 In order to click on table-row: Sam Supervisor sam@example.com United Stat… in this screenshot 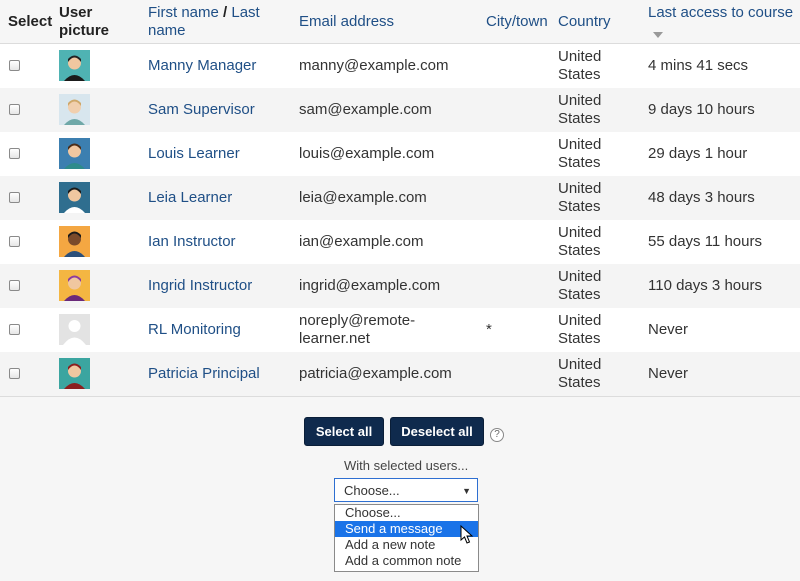, I will do `click(400, 110)`.